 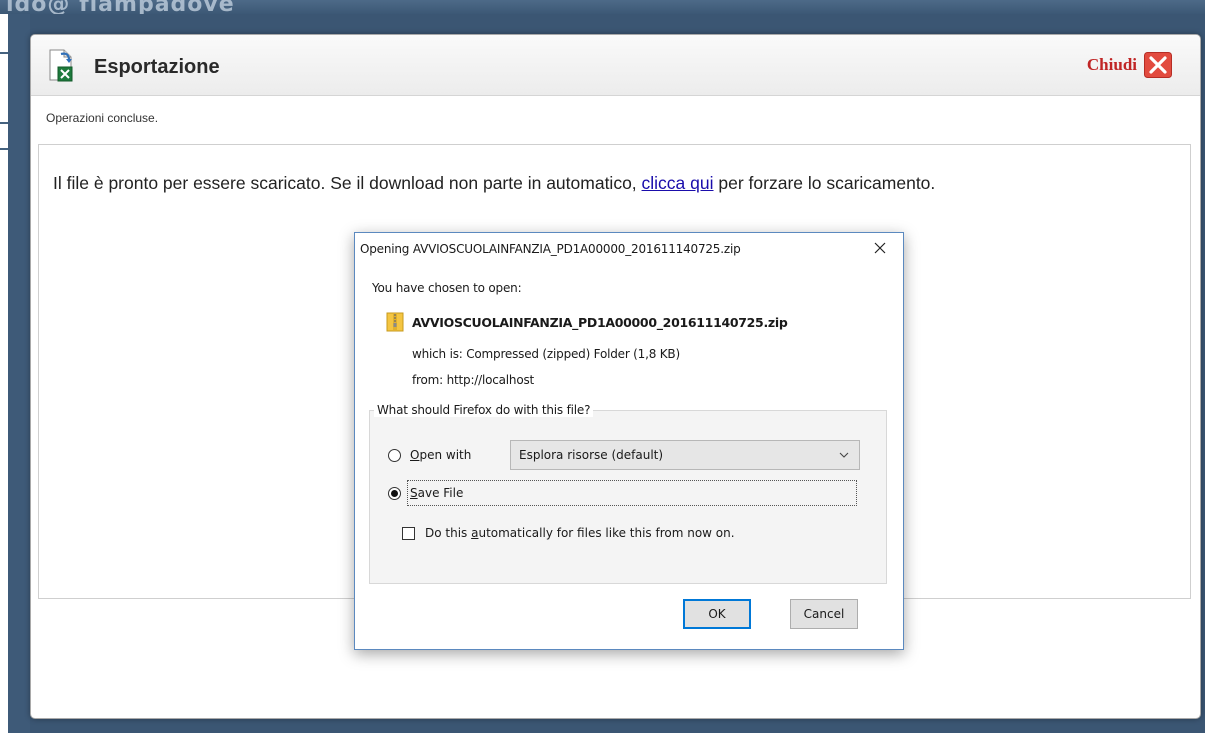 I want to click on open-with-radio, so click(x=394, y=455).